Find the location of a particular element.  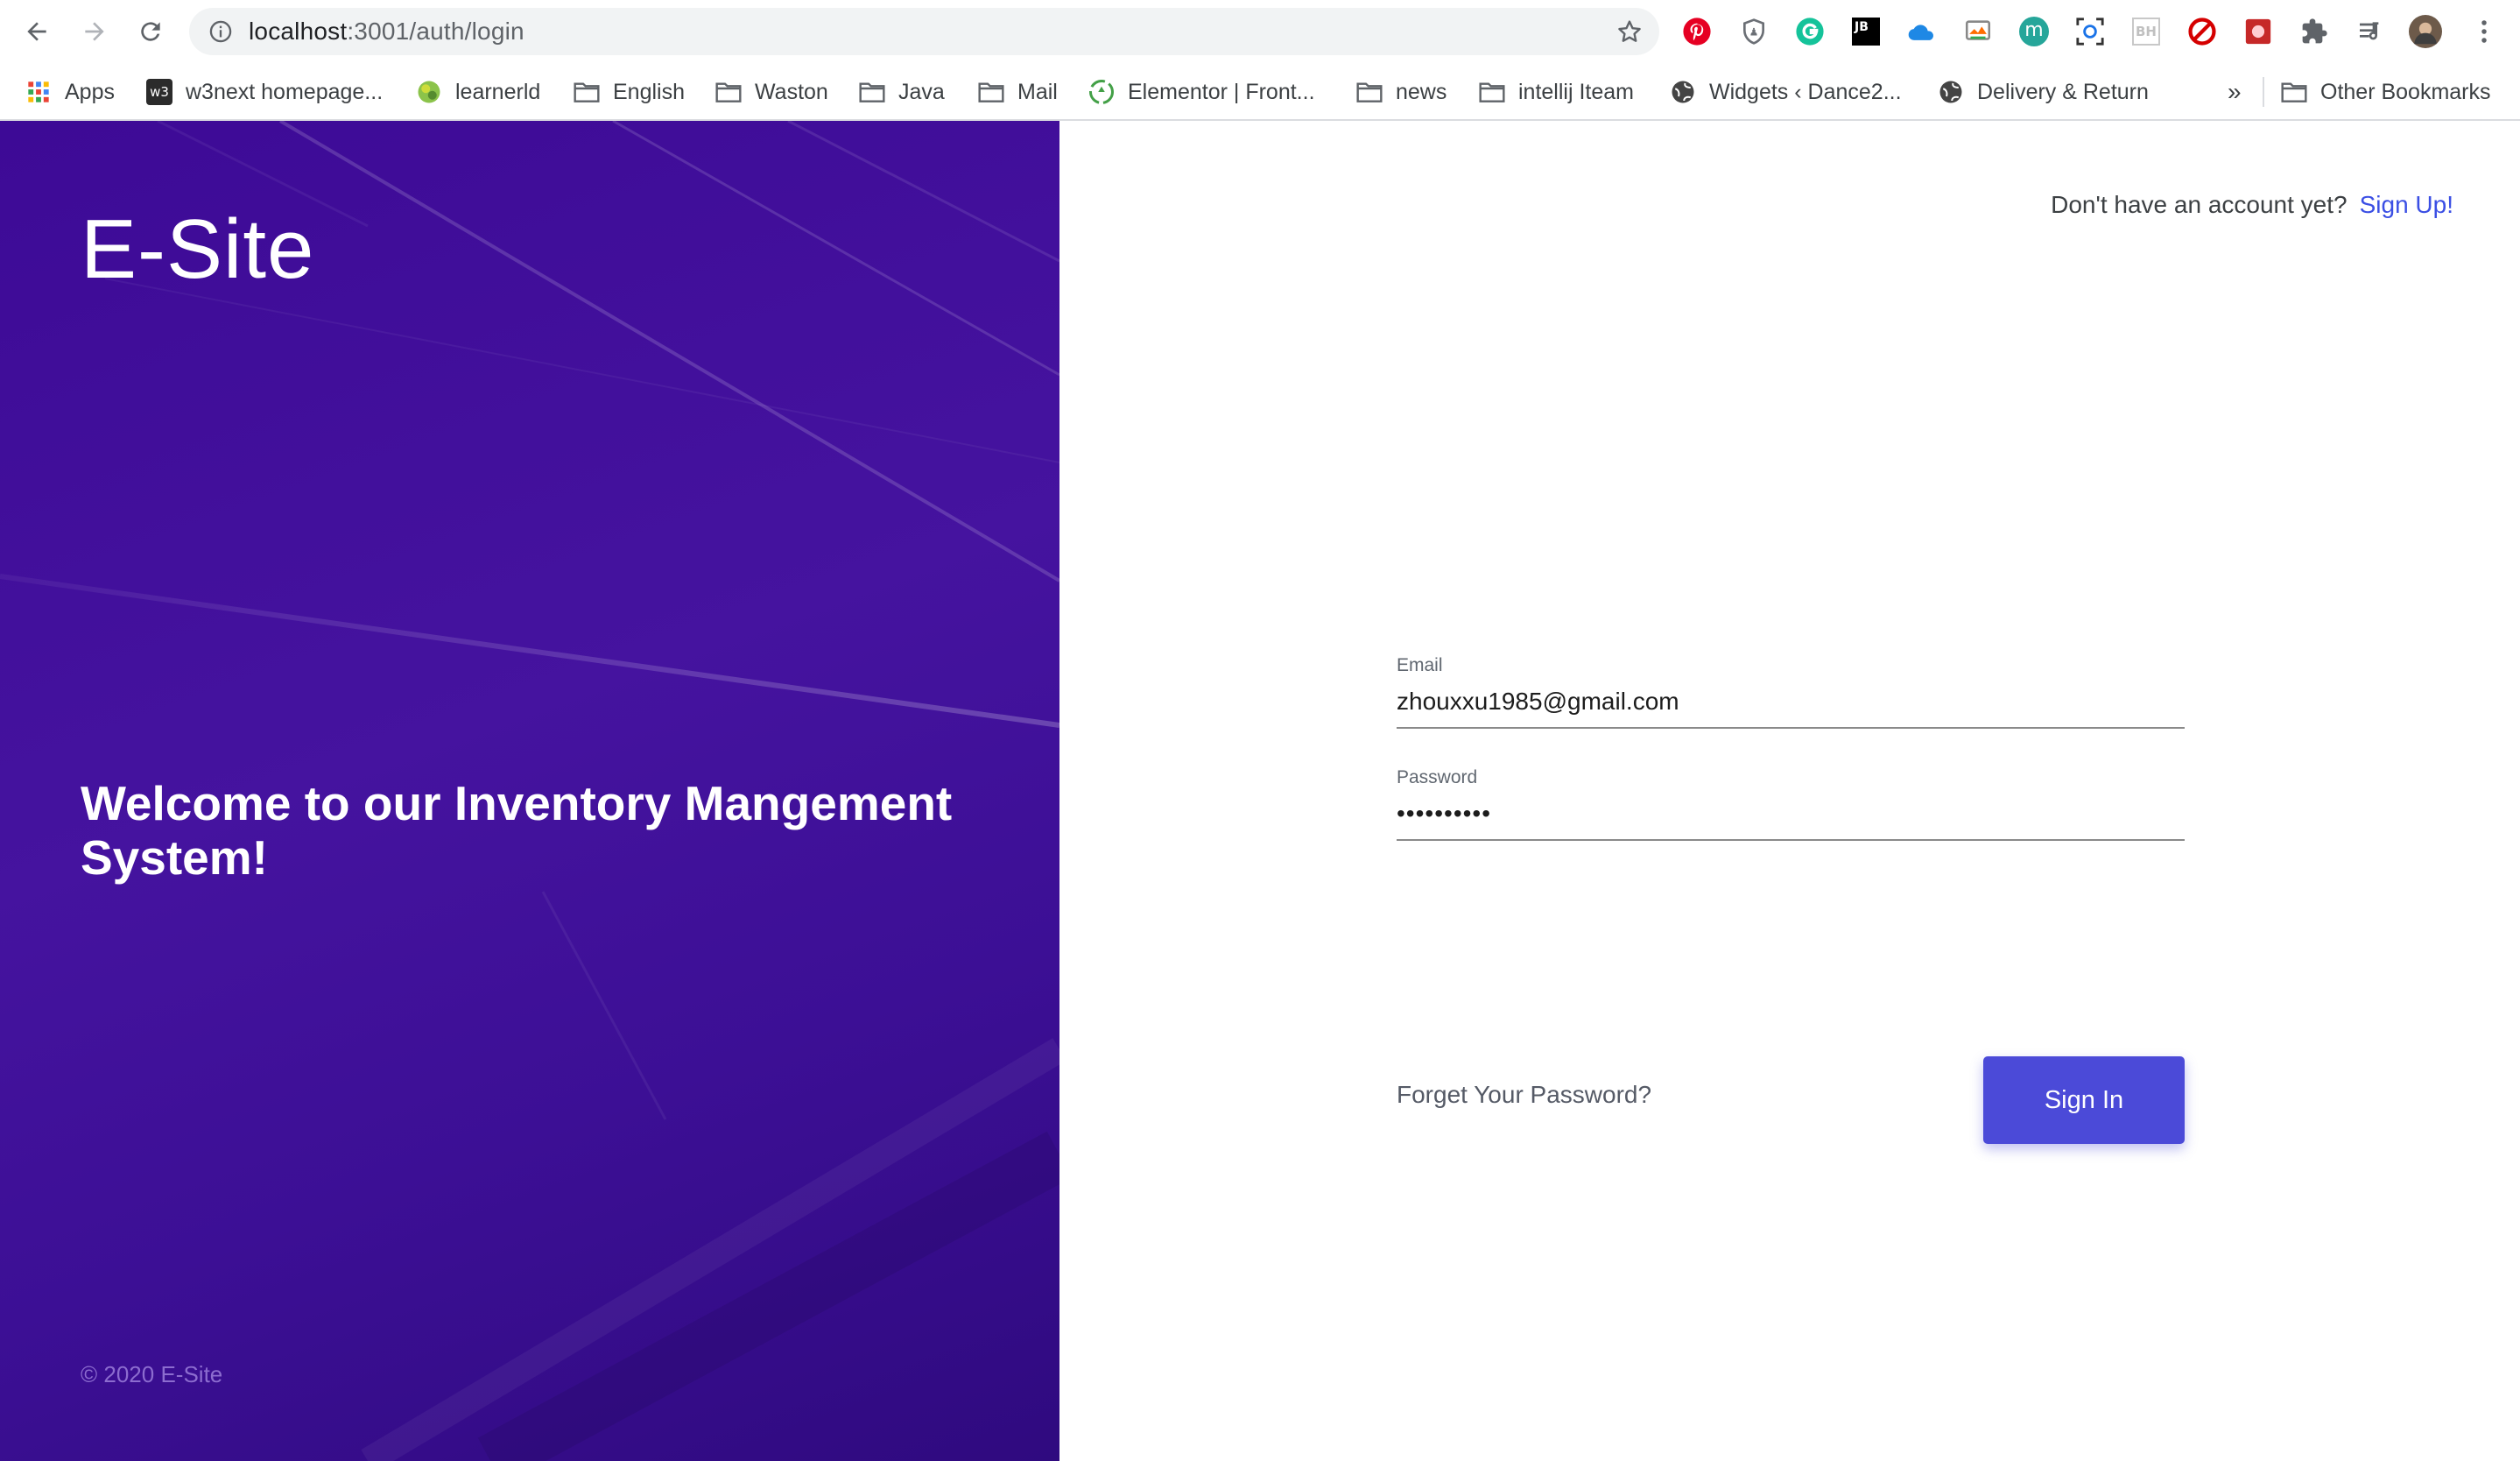

cloud-icon is located at coordinates (1922, 32).